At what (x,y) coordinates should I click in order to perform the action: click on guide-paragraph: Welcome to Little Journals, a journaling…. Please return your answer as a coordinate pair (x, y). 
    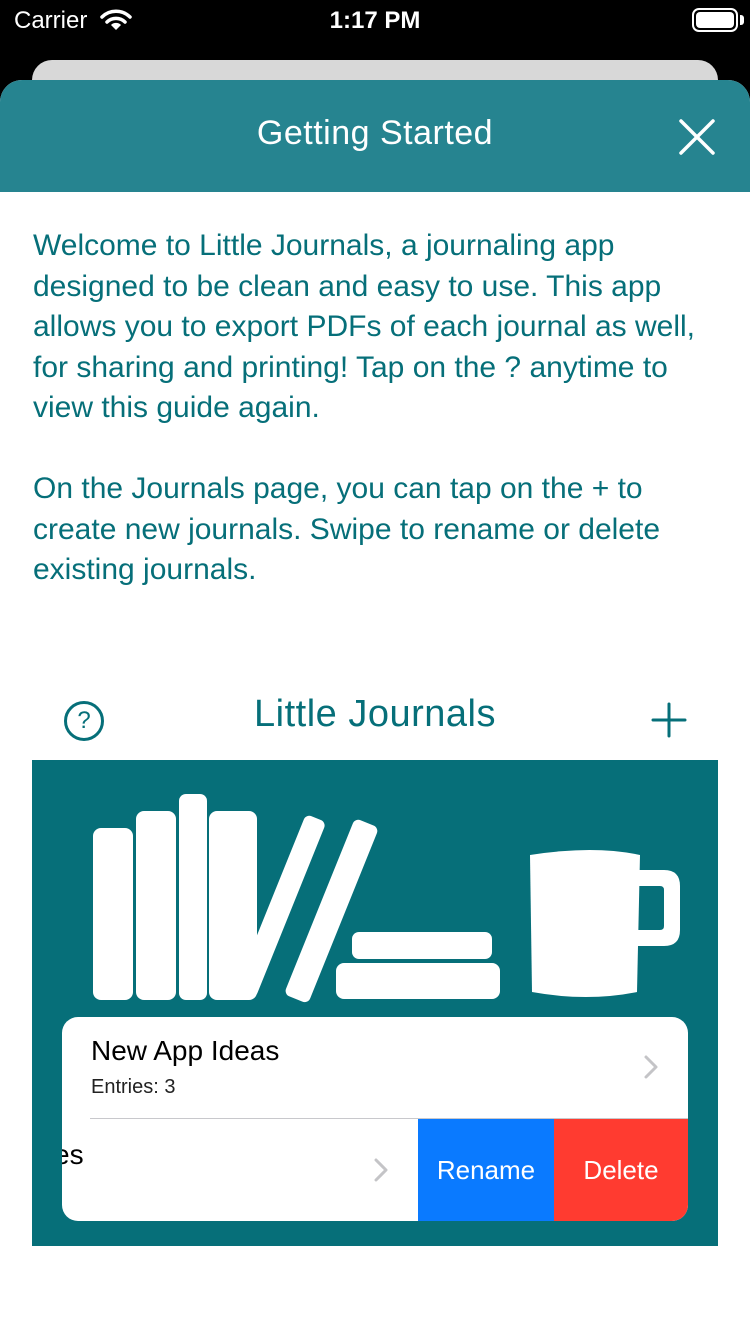
    Looking at the image, I should click on (364, 326).